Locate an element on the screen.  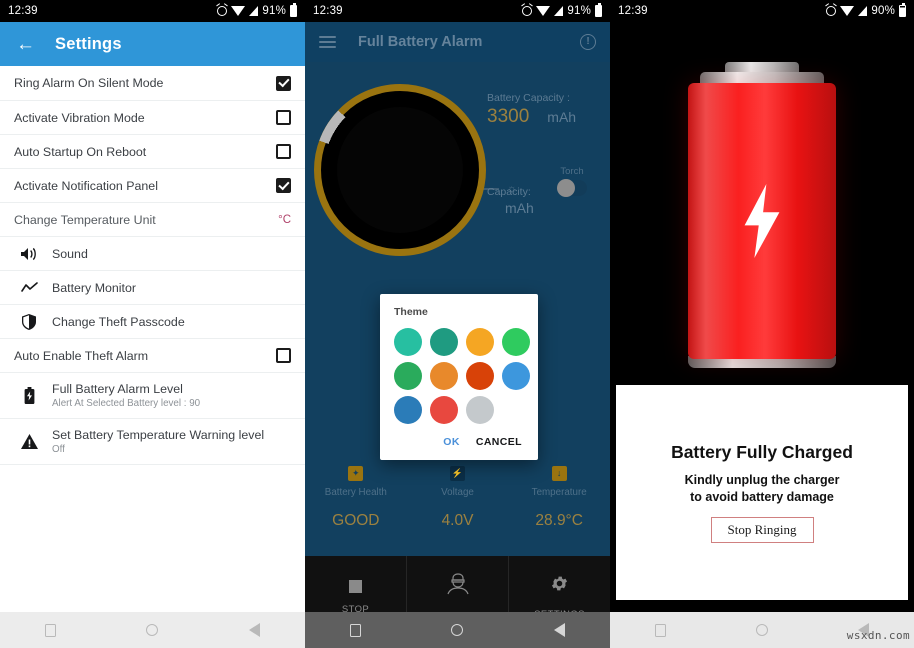
battery-gauge-inner is located at coordinates (400, 170).